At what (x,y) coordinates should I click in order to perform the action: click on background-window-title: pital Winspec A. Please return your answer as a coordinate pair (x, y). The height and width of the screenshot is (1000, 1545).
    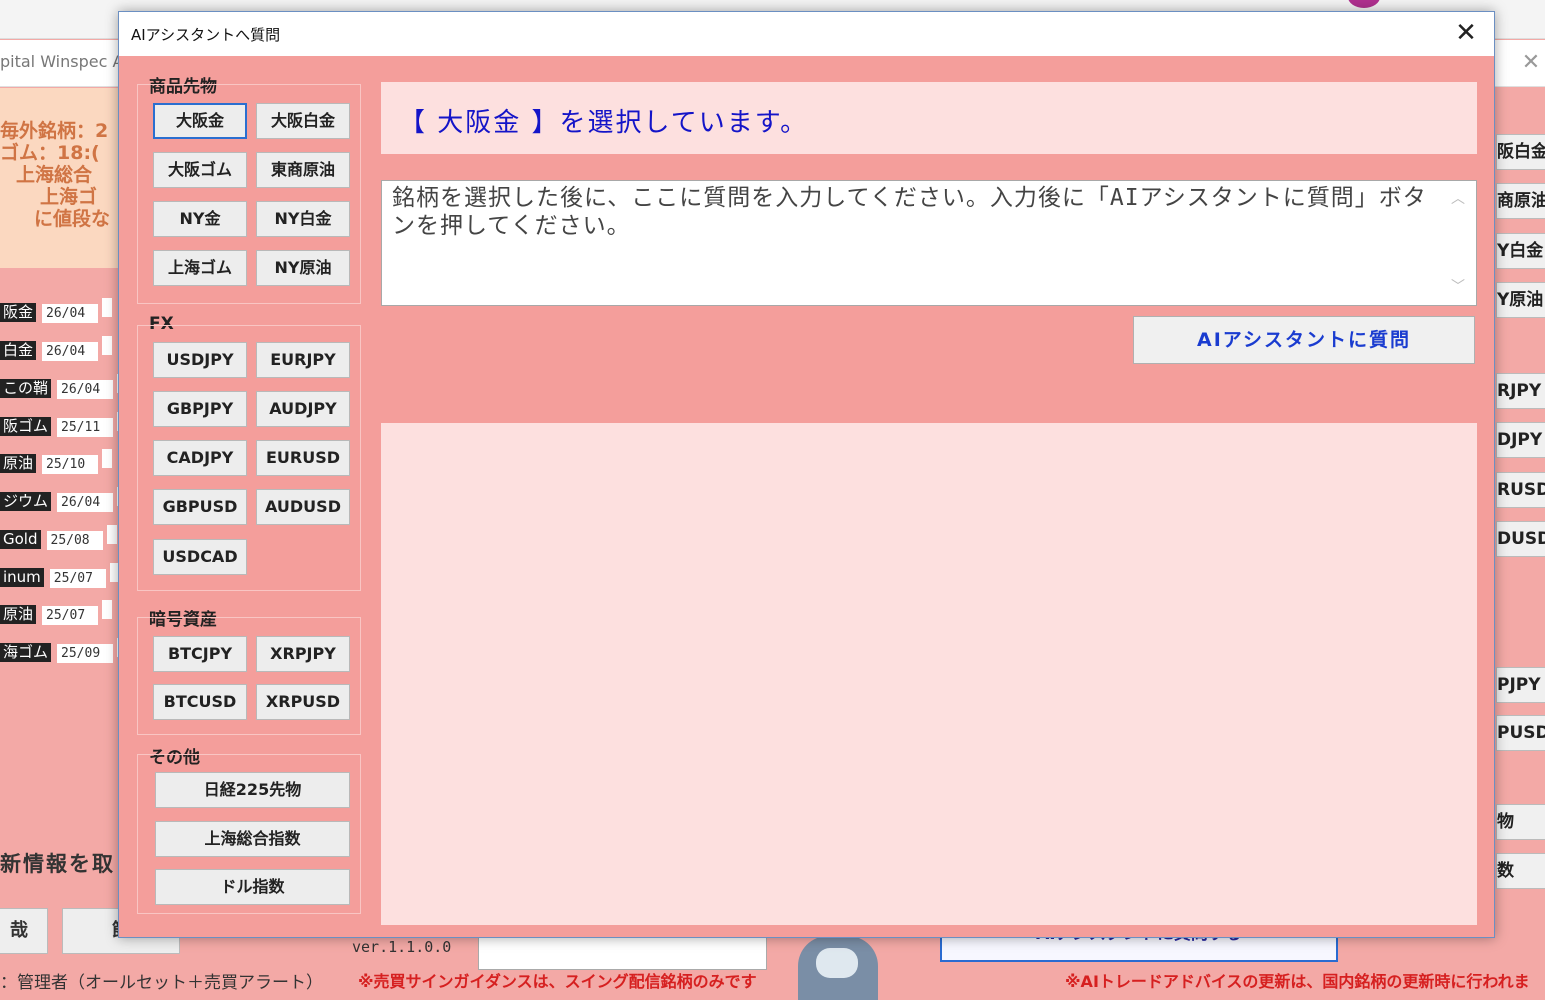
    Looking at the image, I should click on (62, 61).